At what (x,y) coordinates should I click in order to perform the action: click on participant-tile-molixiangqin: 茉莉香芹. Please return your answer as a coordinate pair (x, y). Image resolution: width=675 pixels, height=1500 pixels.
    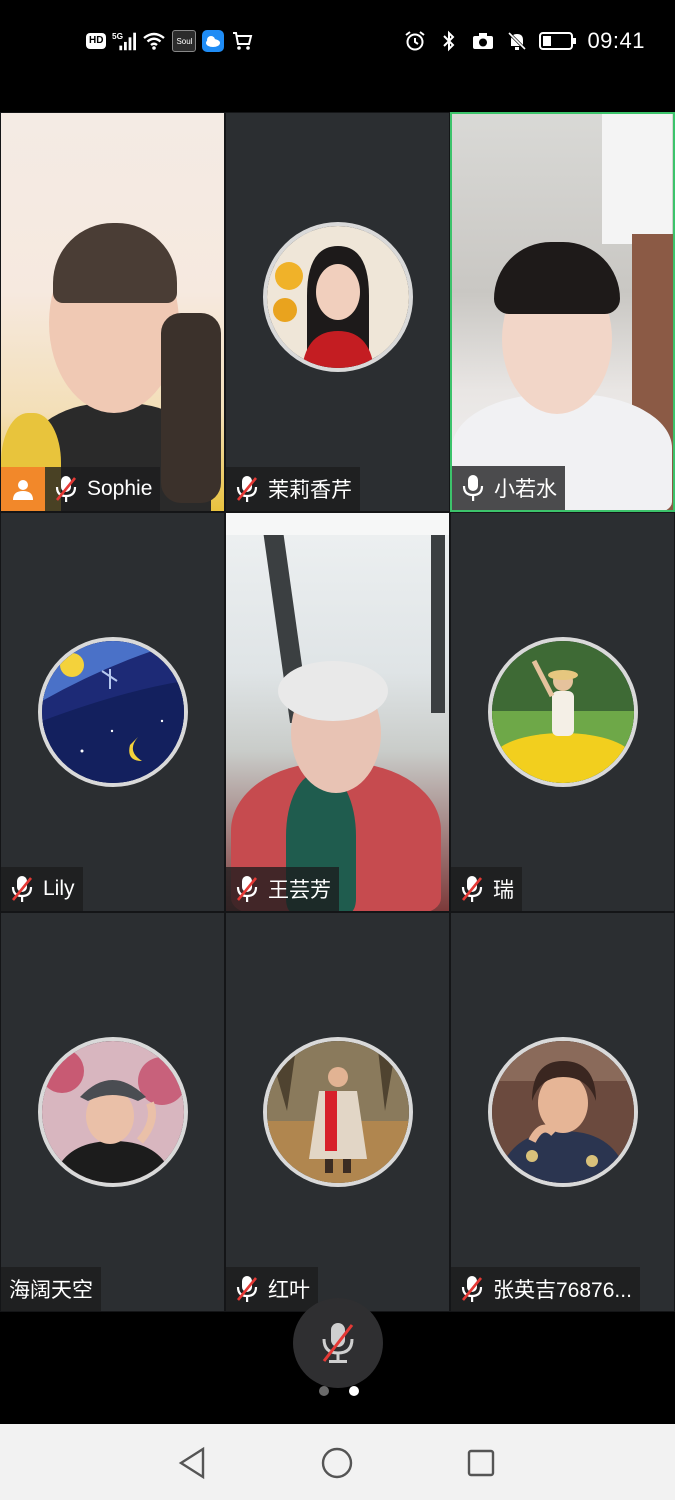
    Looking at the image, I should click on (337, 312).